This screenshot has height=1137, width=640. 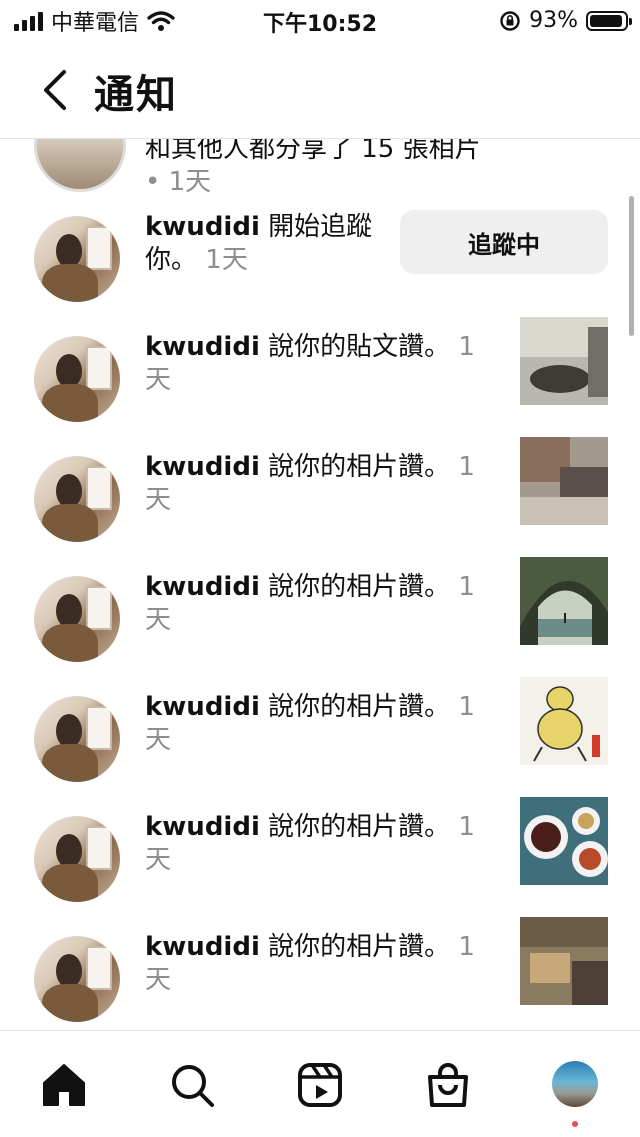 I want to click on notification-text: 和其他人都分享了 15 張相片, so click(x=313, y=151).